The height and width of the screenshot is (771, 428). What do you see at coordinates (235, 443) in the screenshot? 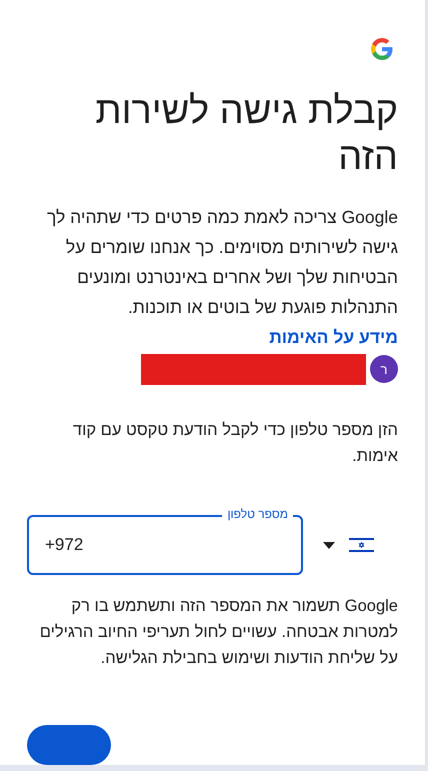
I see `instruction-text: הזן מספר טלפון כדי לקבל הודעת טקסט עם קוד אימות.` at bounding box center [235, 443].